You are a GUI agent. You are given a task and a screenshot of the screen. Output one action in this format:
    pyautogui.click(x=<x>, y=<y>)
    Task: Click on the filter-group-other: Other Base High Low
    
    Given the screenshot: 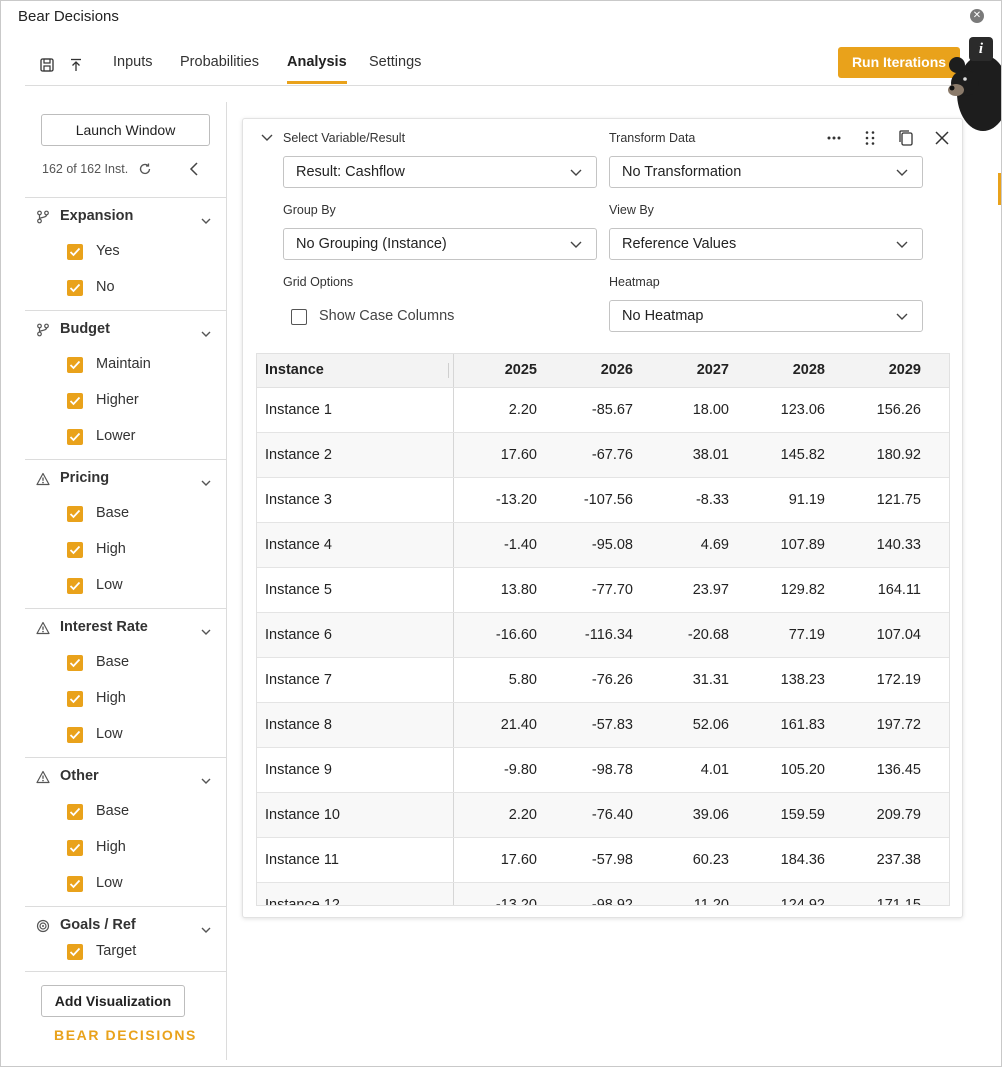 What is the action you would take?
    pyautogui.click(x=125, y=829)
    